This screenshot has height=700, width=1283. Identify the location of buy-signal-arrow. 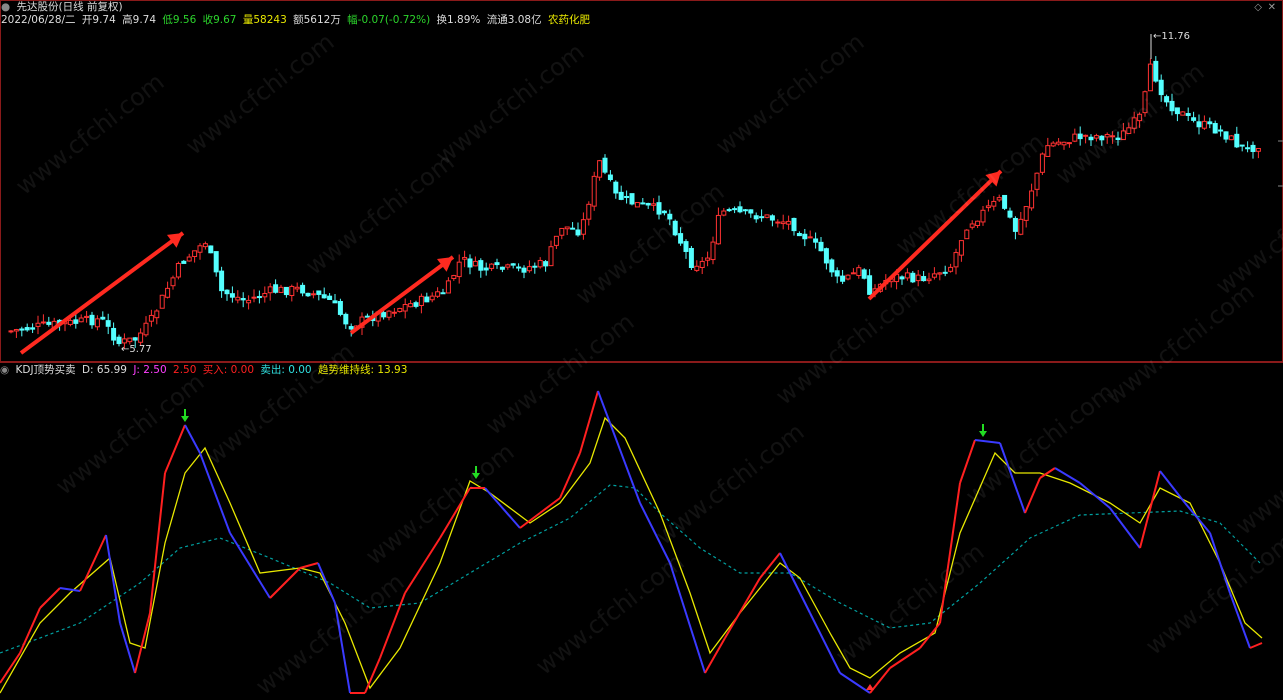
(870, 687).